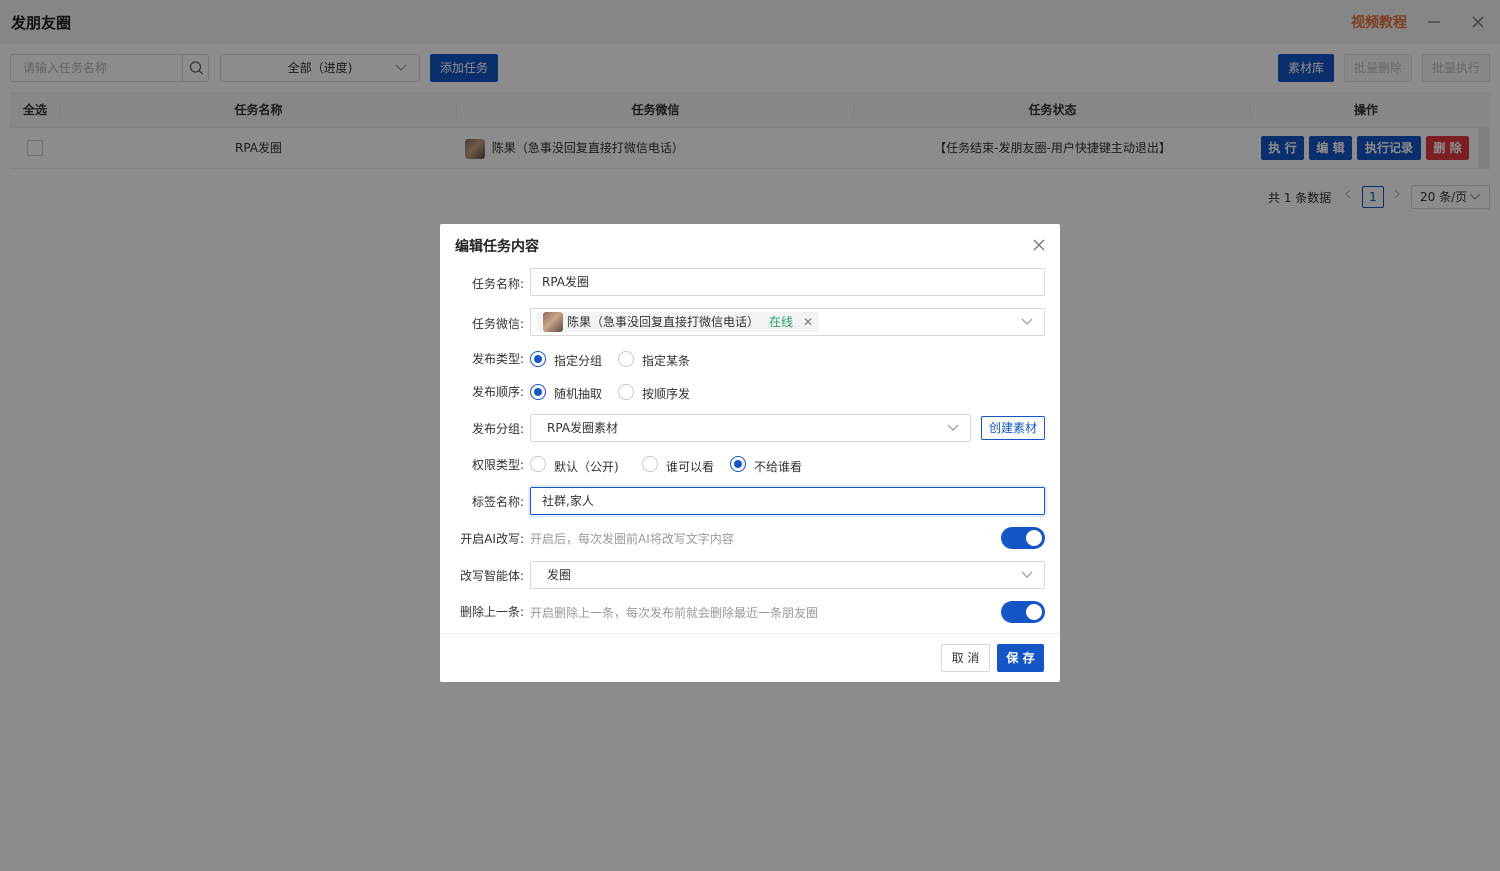 The height and width of the screenshot is (871, 1500). Describe the element at coordinates (1013, 428) in the screenshot. I see `create-material-button: 创建素材` at that location.